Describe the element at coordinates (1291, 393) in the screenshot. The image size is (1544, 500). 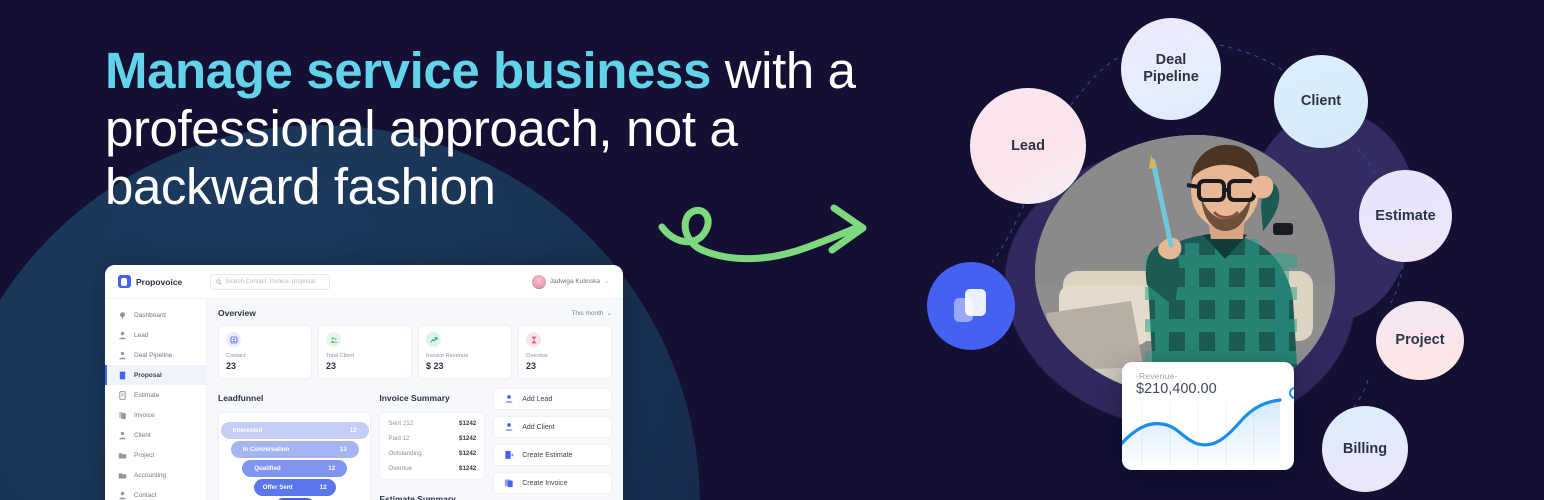
I see `revenue-endpoint-marker` at that location.